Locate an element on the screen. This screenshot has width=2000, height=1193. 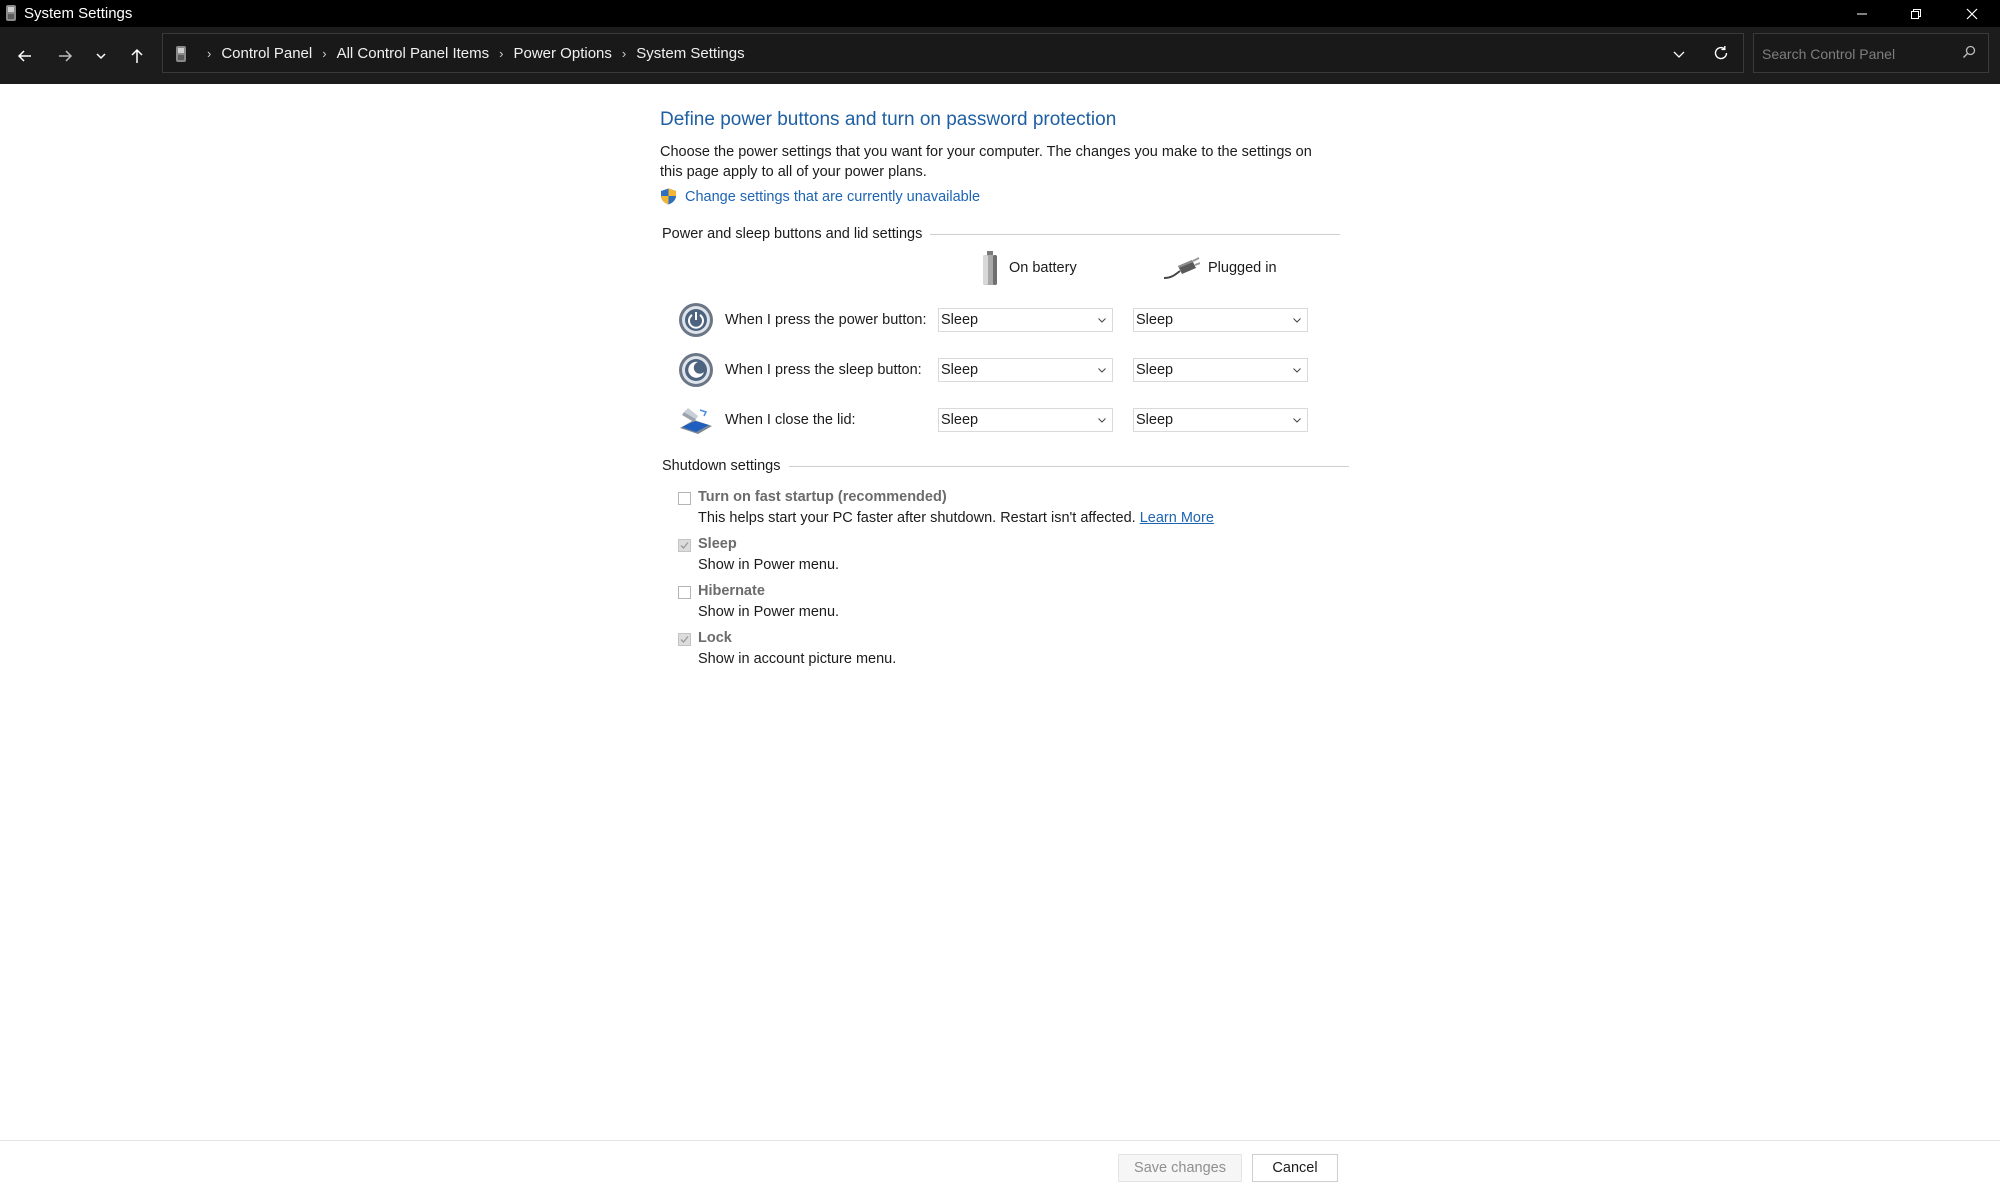
sleep-button-plugged-select: Sleep is located at coordinates (1220, 370).